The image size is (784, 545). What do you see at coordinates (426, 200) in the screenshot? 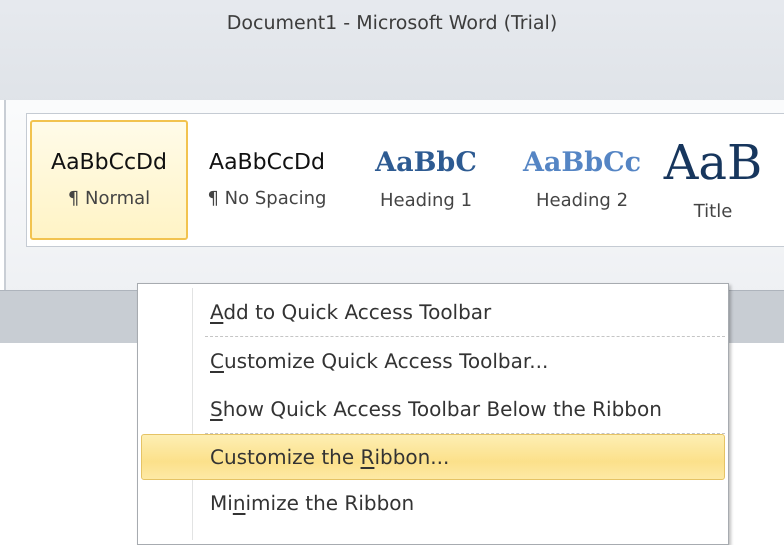
I see `style-label: Heading 1` at bounding box center [426, 200].